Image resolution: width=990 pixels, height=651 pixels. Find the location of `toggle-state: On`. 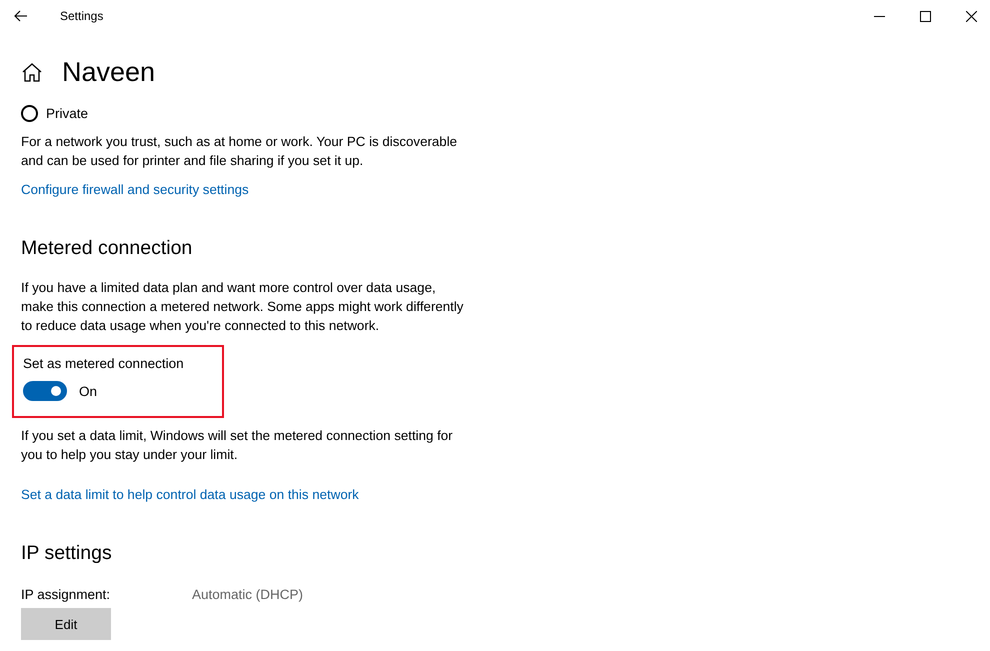

toggle-state: On is located at coordinates (88, 391).